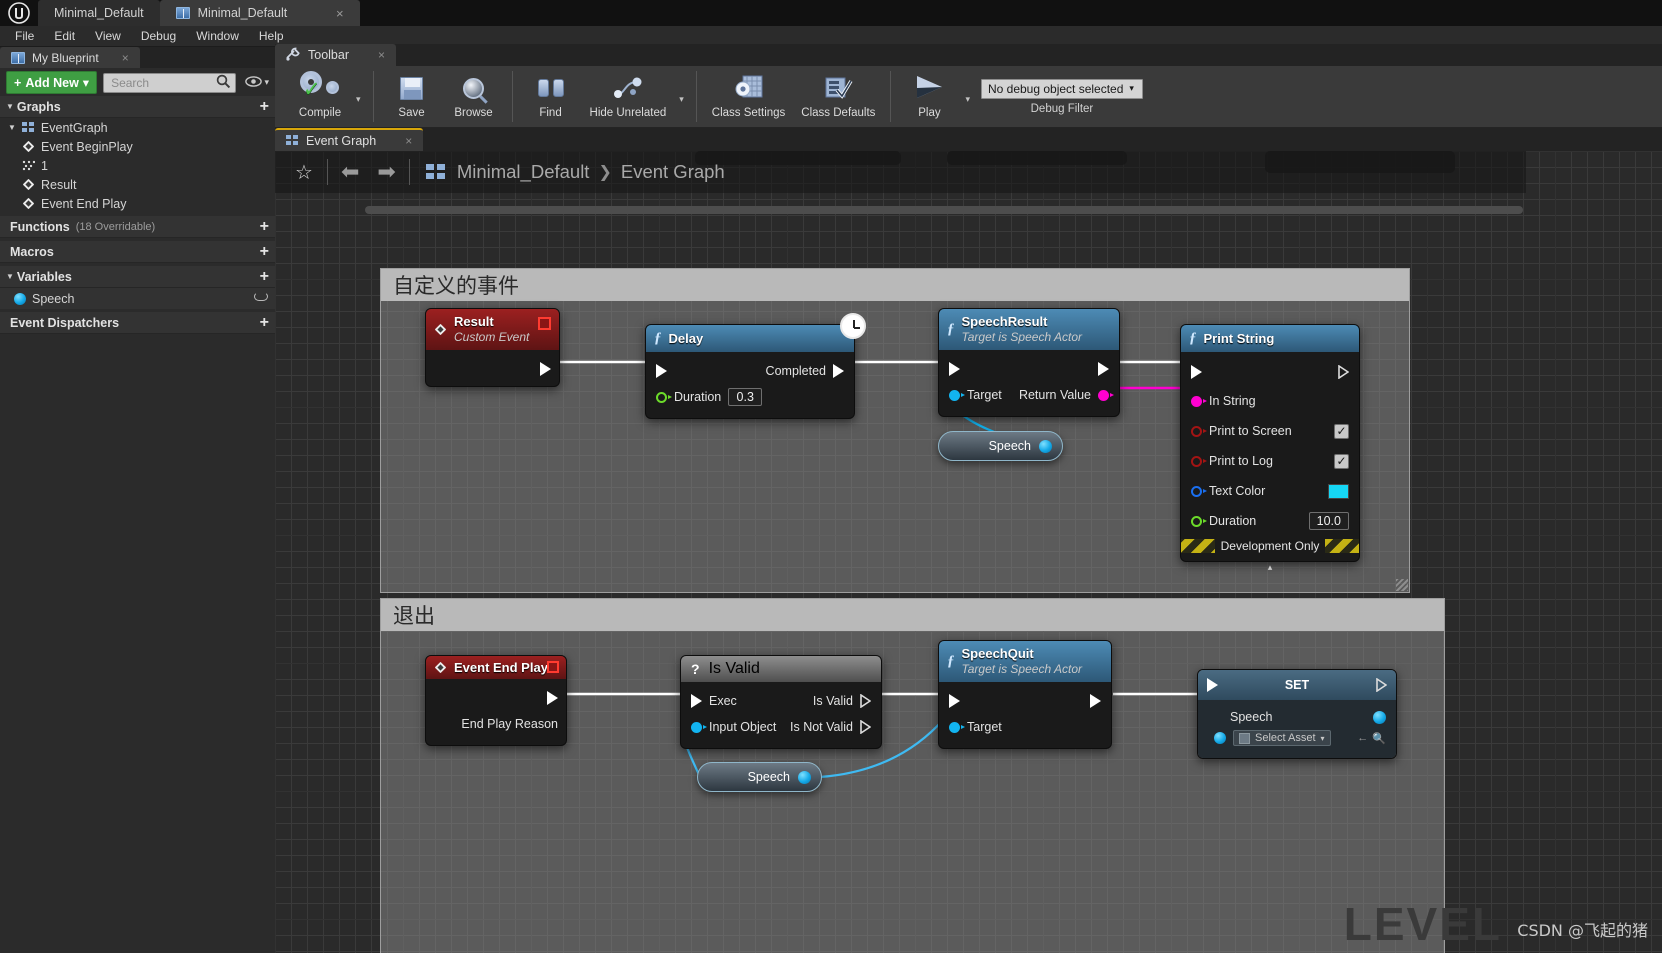  Describe the element at coordinates (137, 127) in the screenshot. I see `tree-item-eventgraph: ▼ EventGraph` at that location.